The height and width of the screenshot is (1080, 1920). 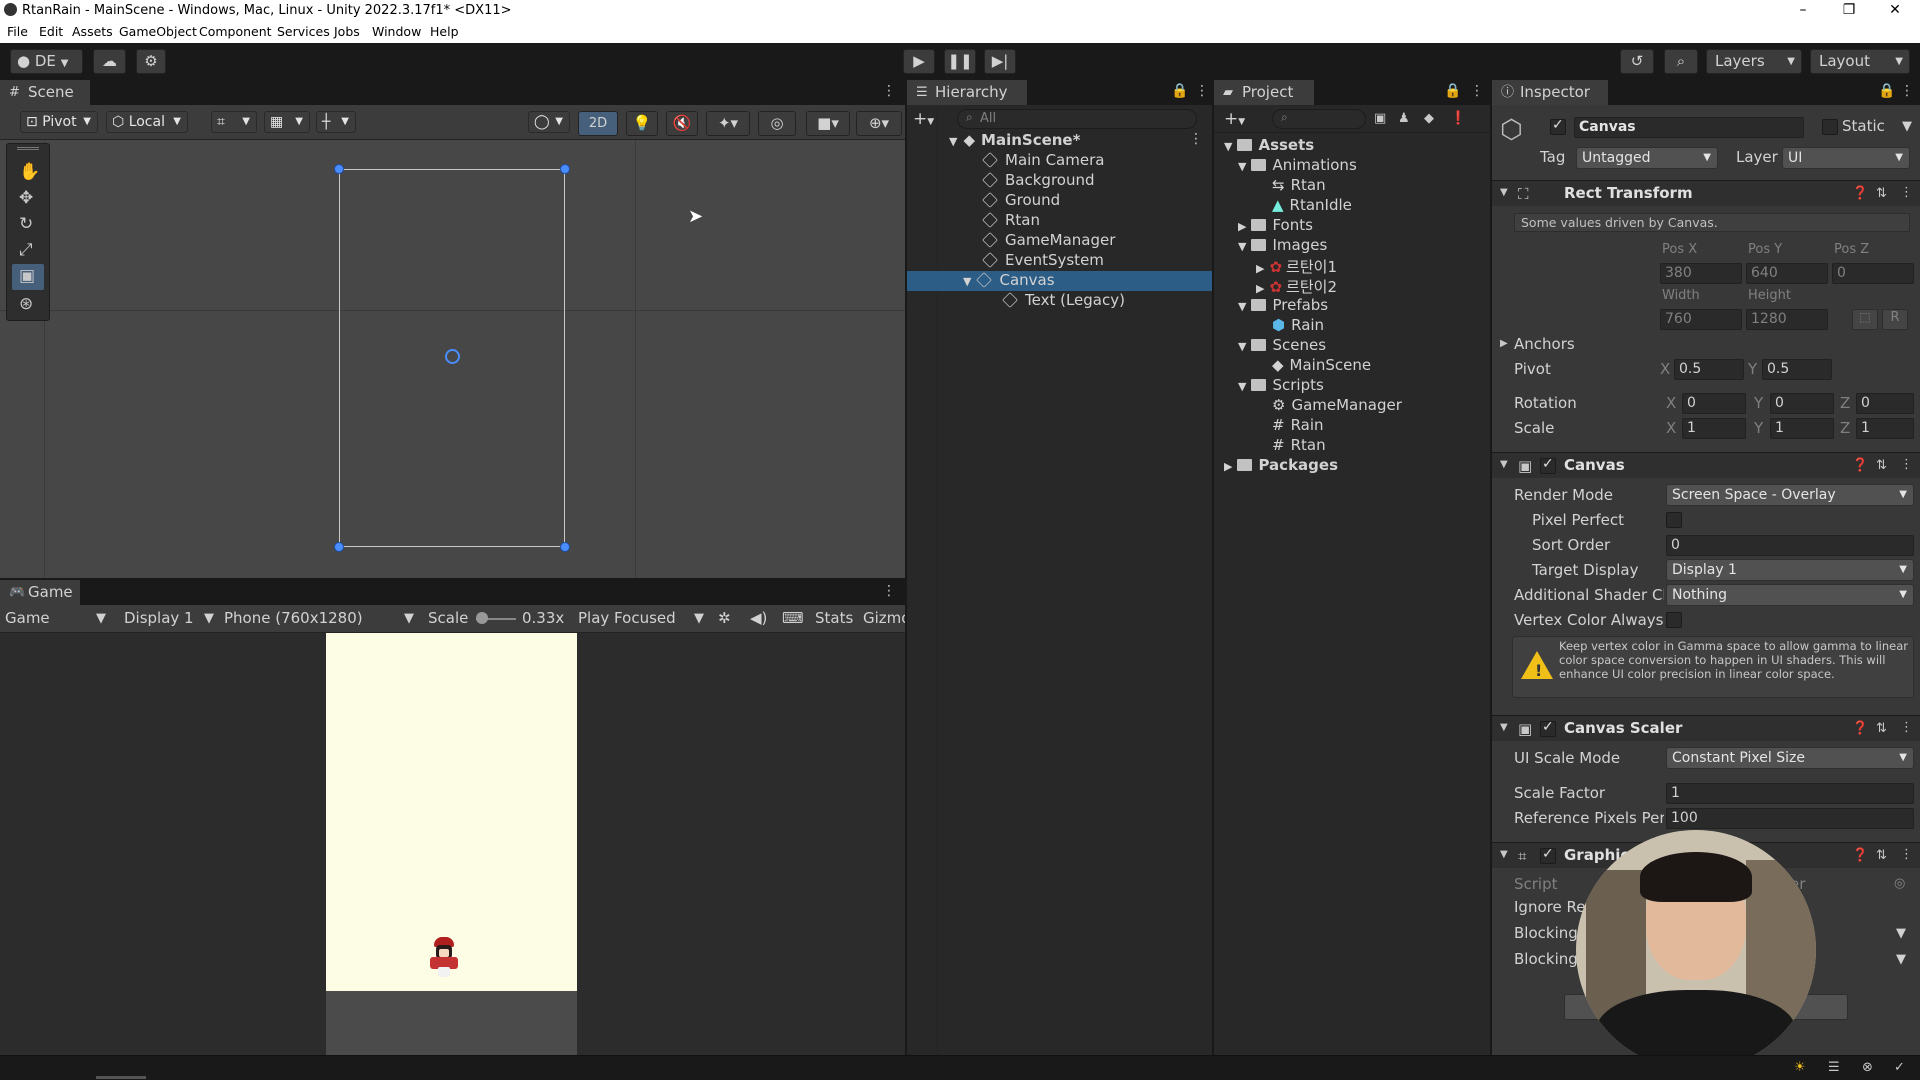 I want to click on effects-dropdown: ✦▾, so click(x=728, y=123).